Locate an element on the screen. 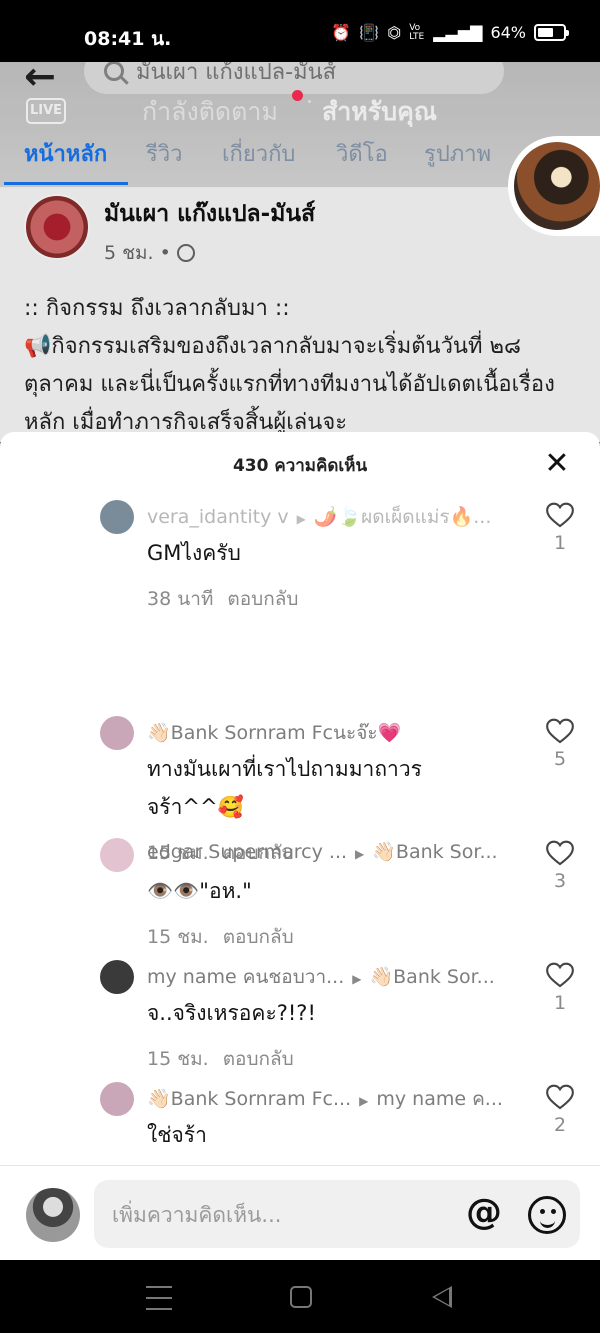  post-time: 5 ชม. • is located at coordinates (137, 253).